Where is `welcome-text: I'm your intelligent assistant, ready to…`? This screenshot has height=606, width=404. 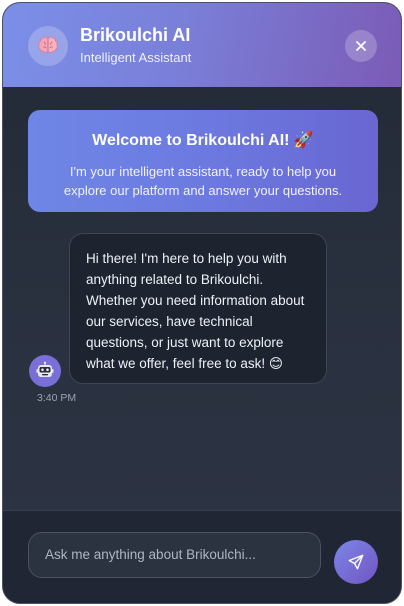
welcome-text: I'm your intelligent assistant, ready to… is located at coordinates (203, 181).